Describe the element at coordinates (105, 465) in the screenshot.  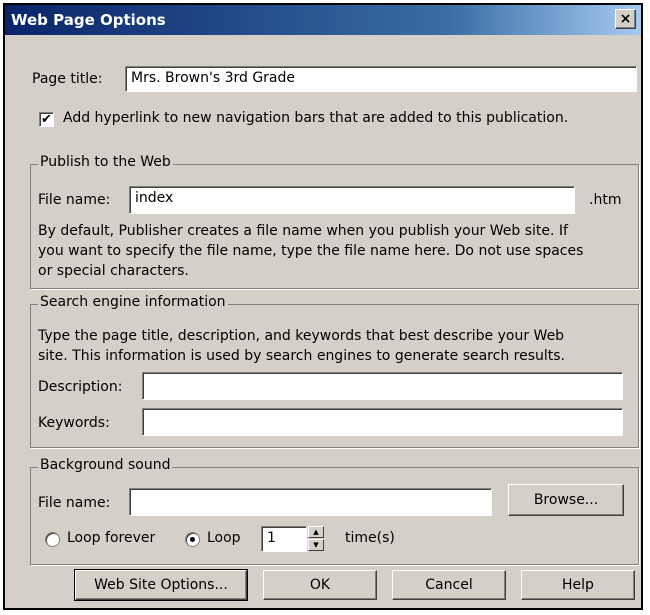
I see `sound-group-heading: Background sound` at that location.